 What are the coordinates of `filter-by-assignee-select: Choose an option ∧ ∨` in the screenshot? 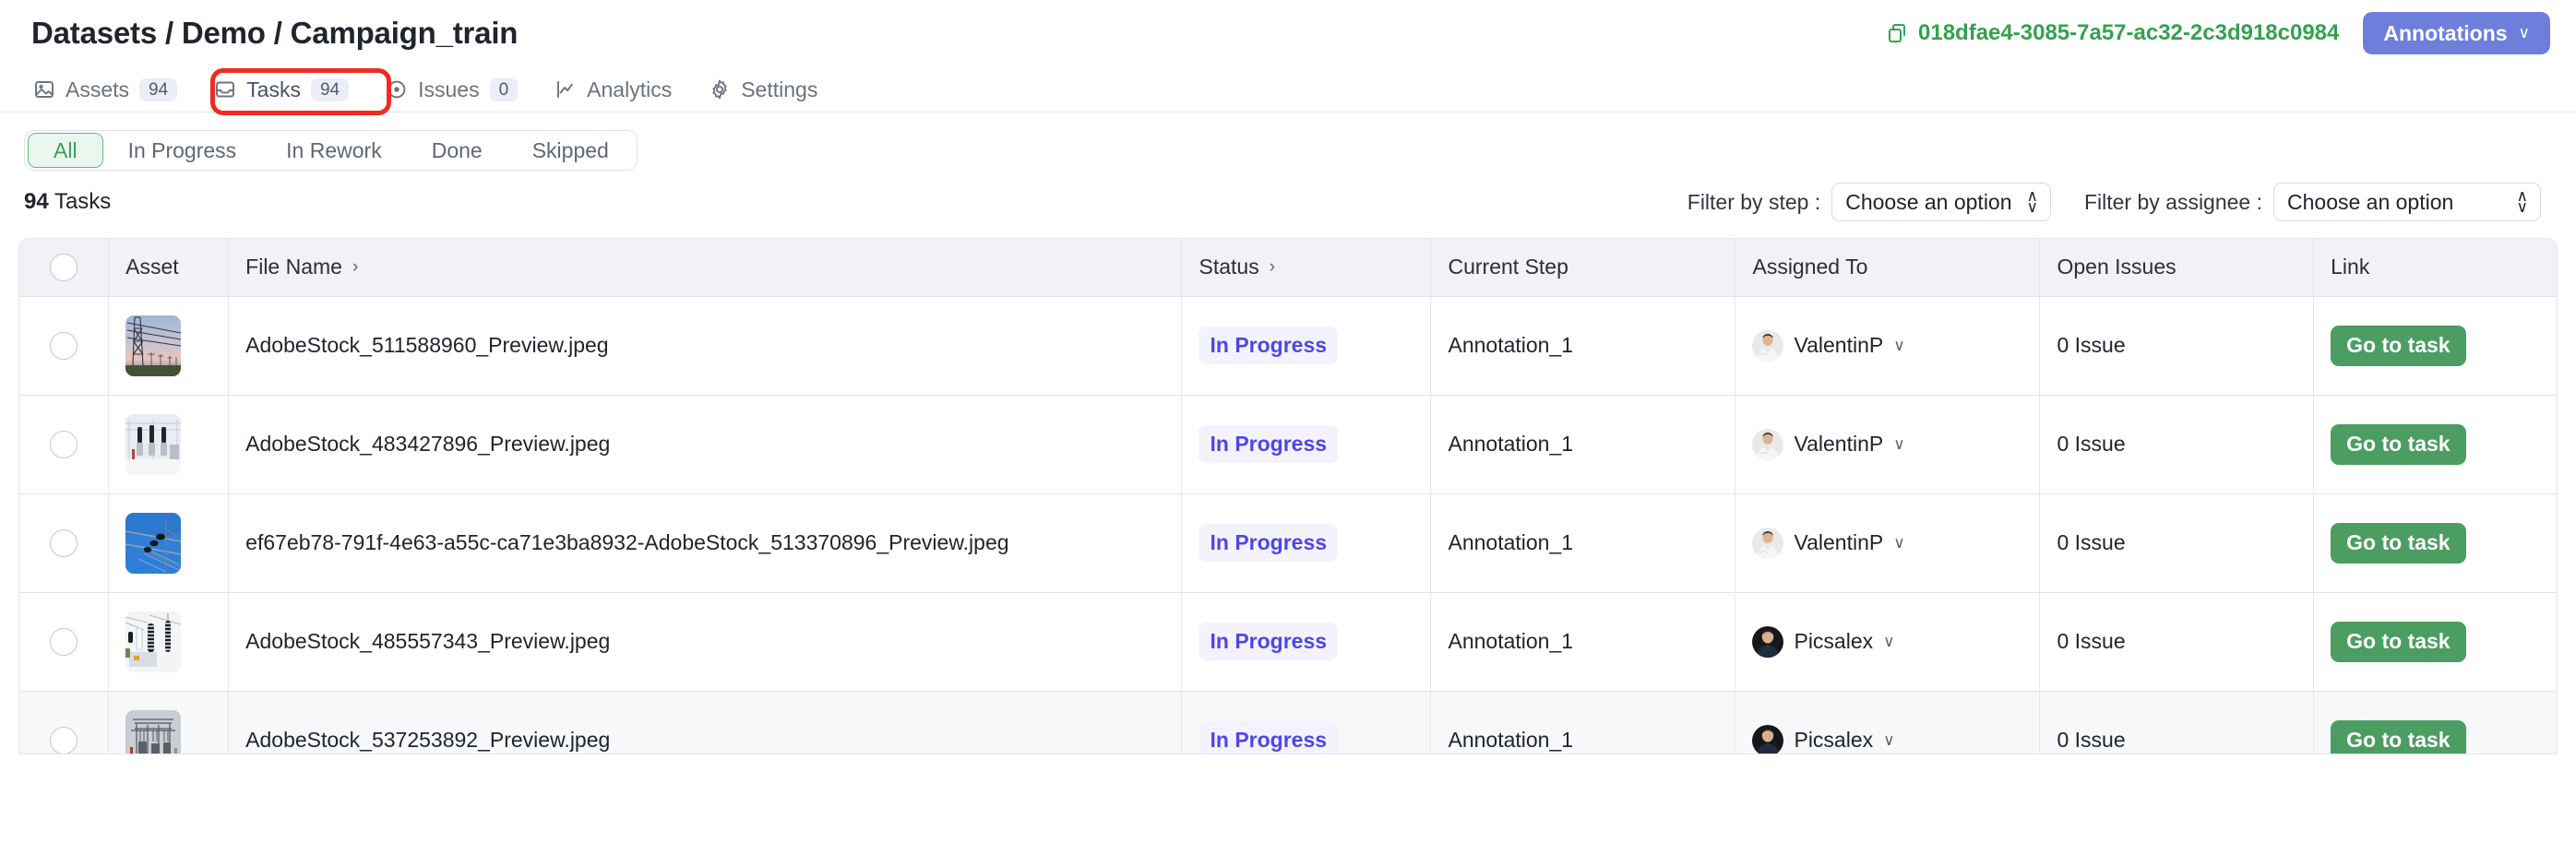 It's located at (2407, 202).